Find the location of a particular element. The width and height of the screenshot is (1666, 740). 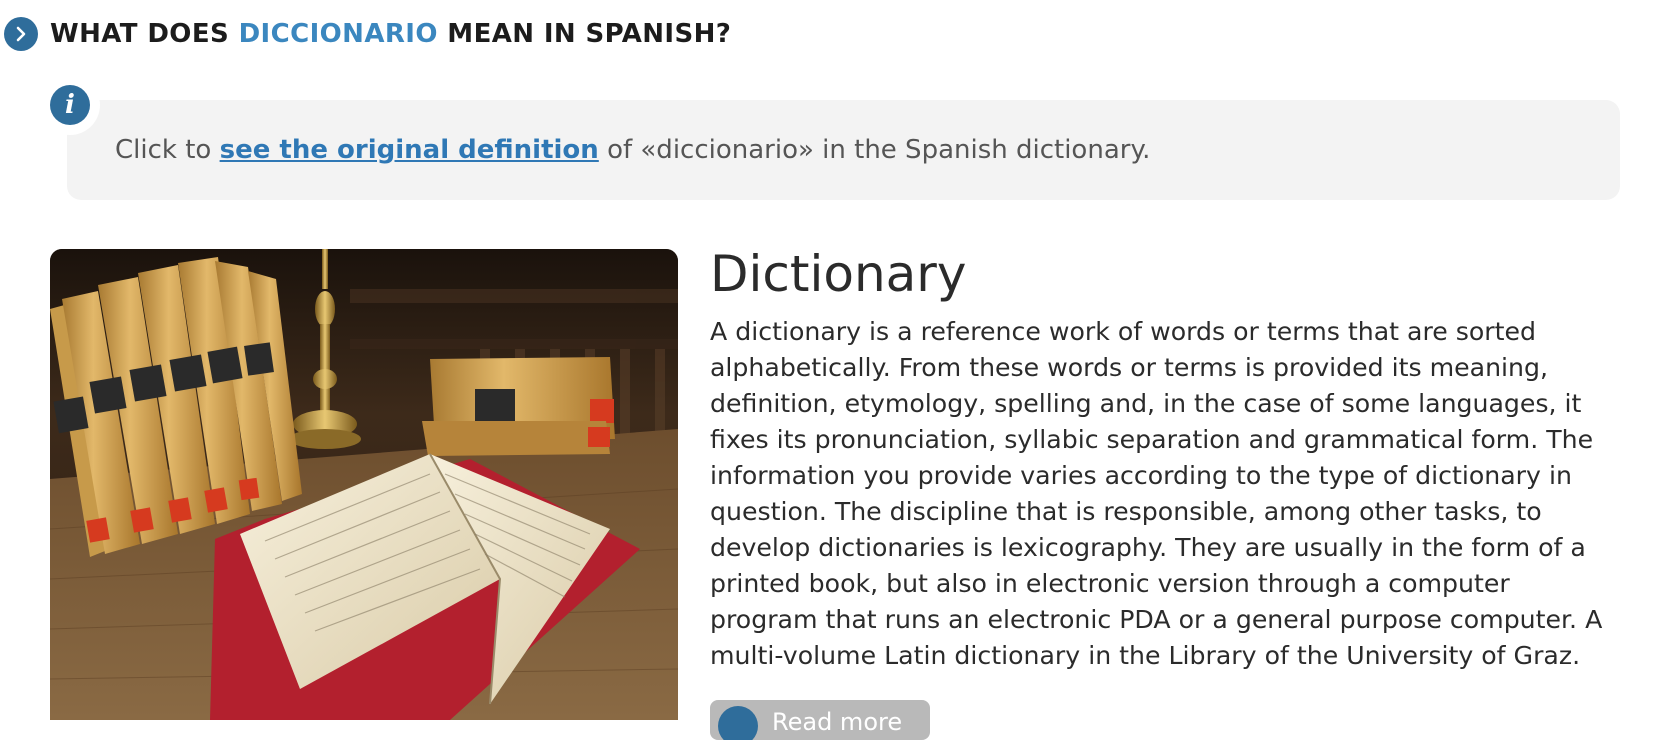

info-icon-wrapper: i is located at coordinates (70, 105).